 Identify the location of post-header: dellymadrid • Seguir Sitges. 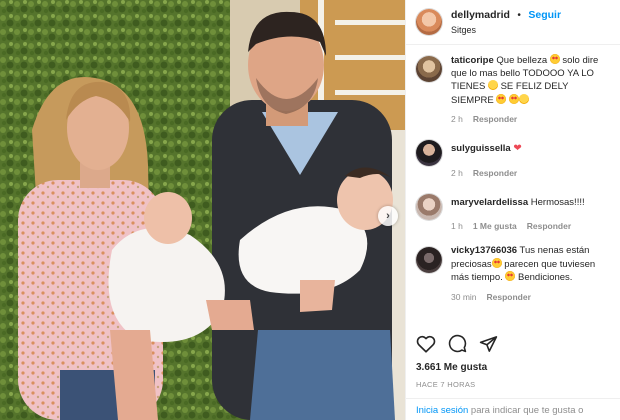
(513, 22).